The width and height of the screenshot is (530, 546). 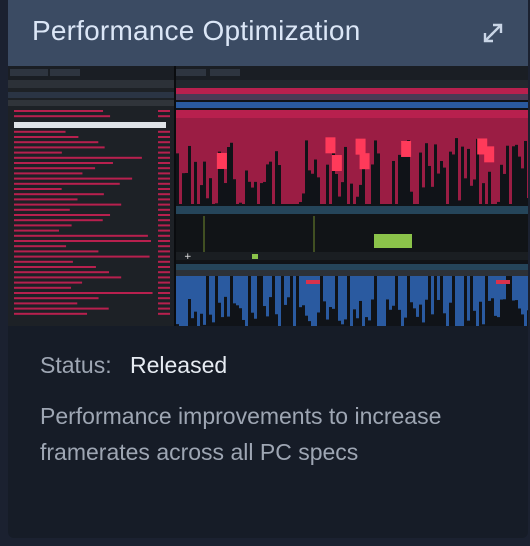 I want to click on external-link-icon, so click(x=493, y=33).